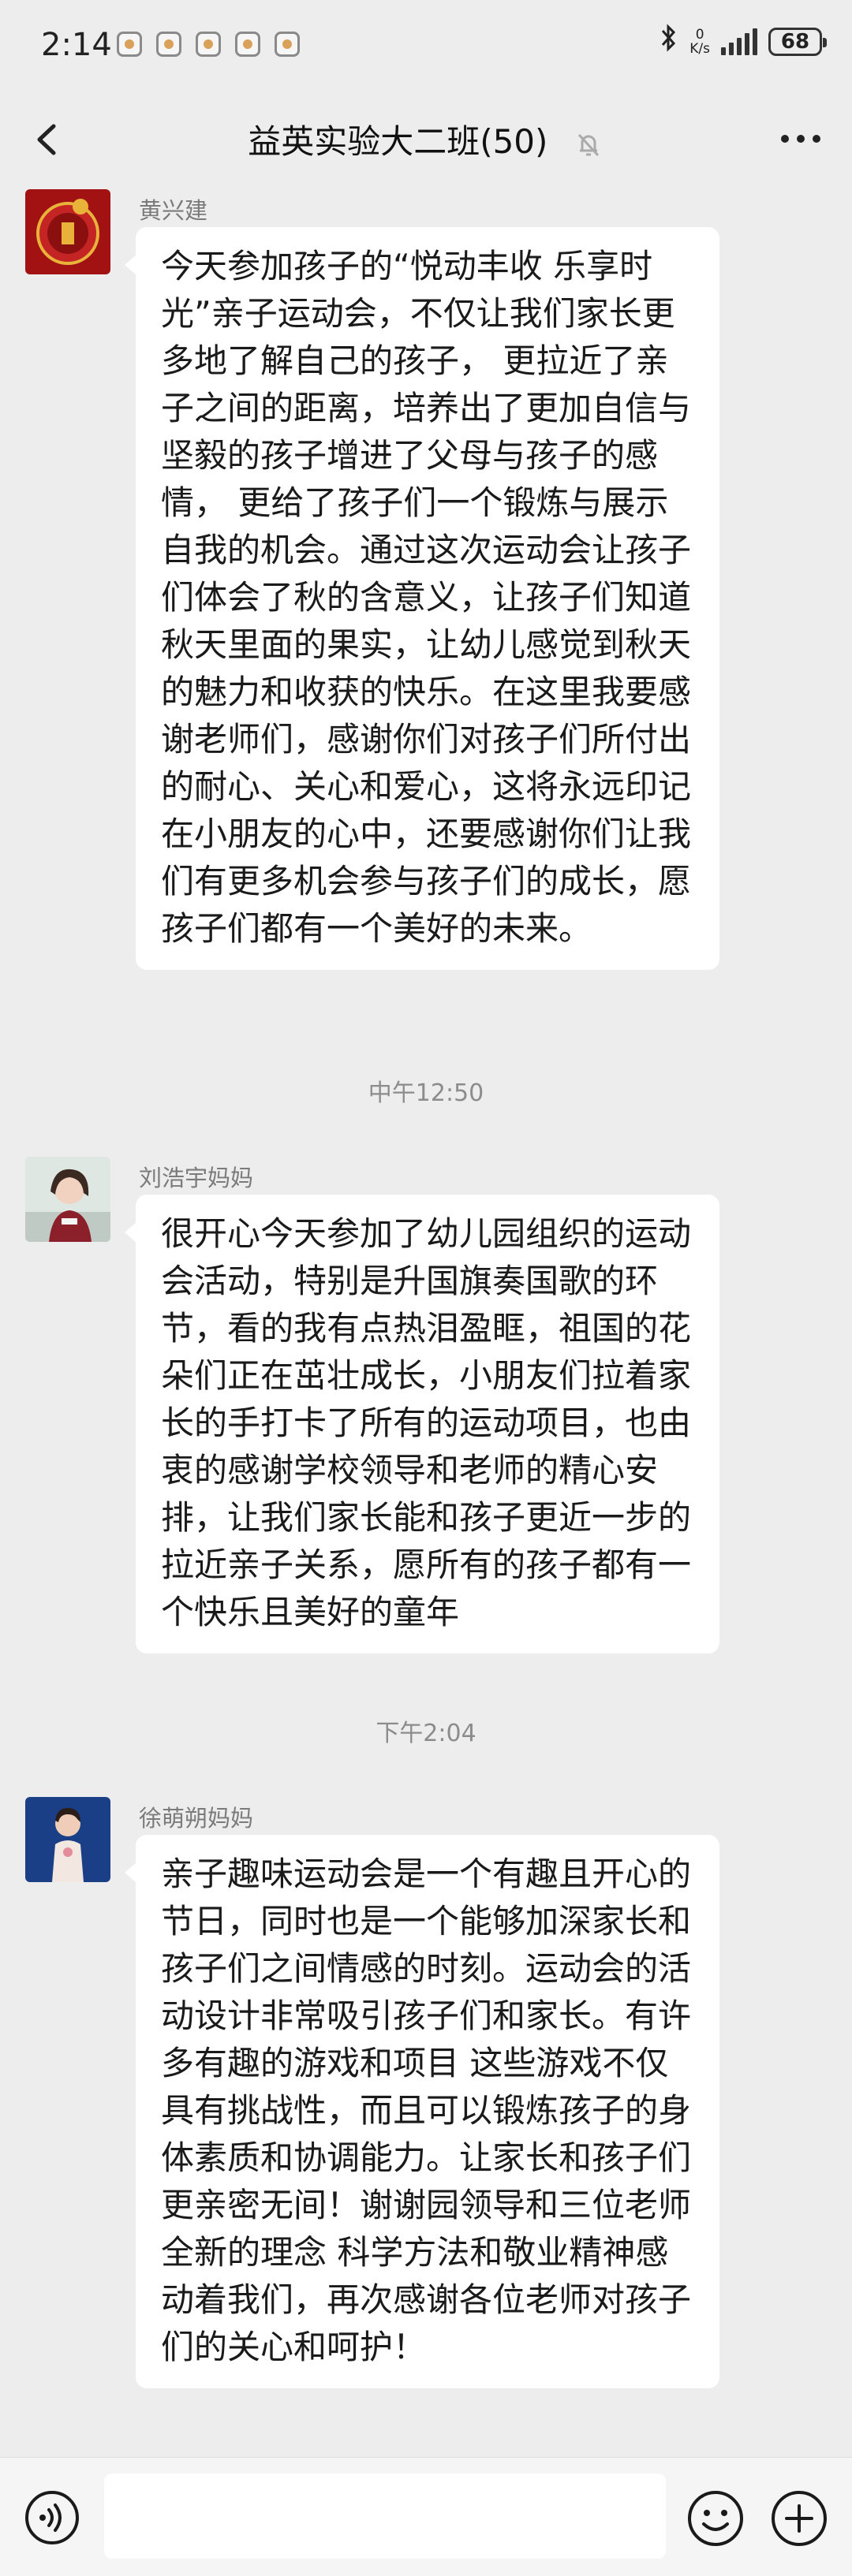 The width and height of the screenshot is (852, 2576). I want to click on sender-name: 黄兴建, so click(173, 211).